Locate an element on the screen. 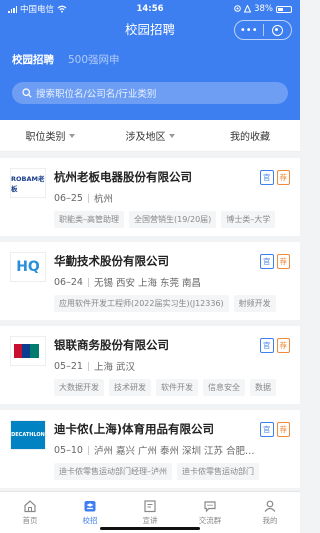 This screenshot has width=320, height=533. job-tag: 射频开发 is located at coordinates (254, 303).